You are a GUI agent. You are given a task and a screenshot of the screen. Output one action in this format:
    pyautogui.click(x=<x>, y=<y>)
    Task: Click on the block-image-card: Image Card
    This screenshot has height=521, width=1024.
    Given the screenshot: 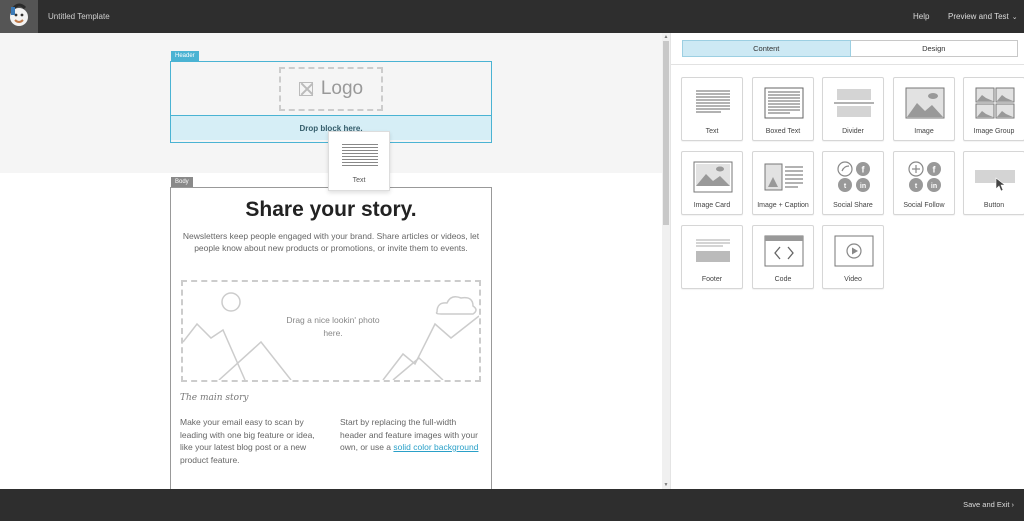 What is the action you would take?
    pyautogui.click(x=712, y=183)
    